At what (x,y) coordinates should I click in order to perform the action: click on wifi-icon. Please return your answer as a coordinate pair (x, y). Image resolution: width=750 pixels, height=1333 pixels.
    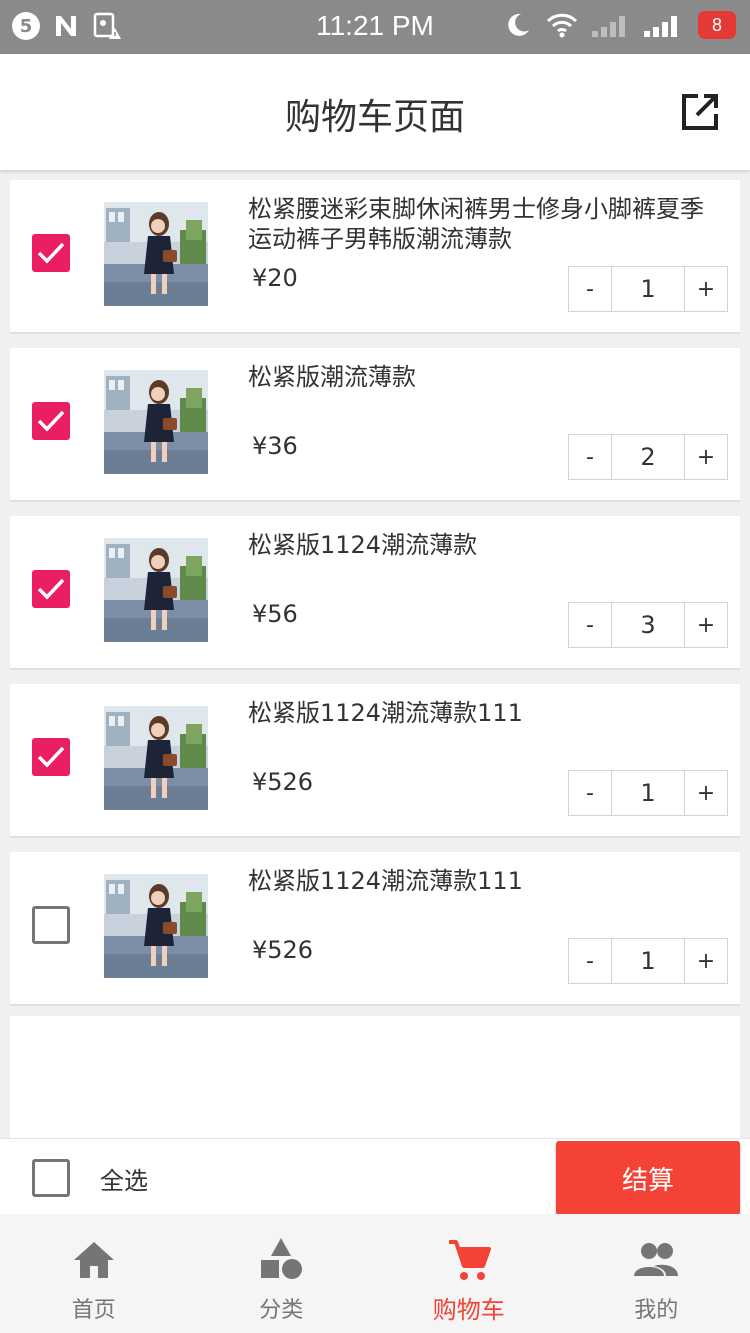
    Looking at the image, I should click on (562, 25).